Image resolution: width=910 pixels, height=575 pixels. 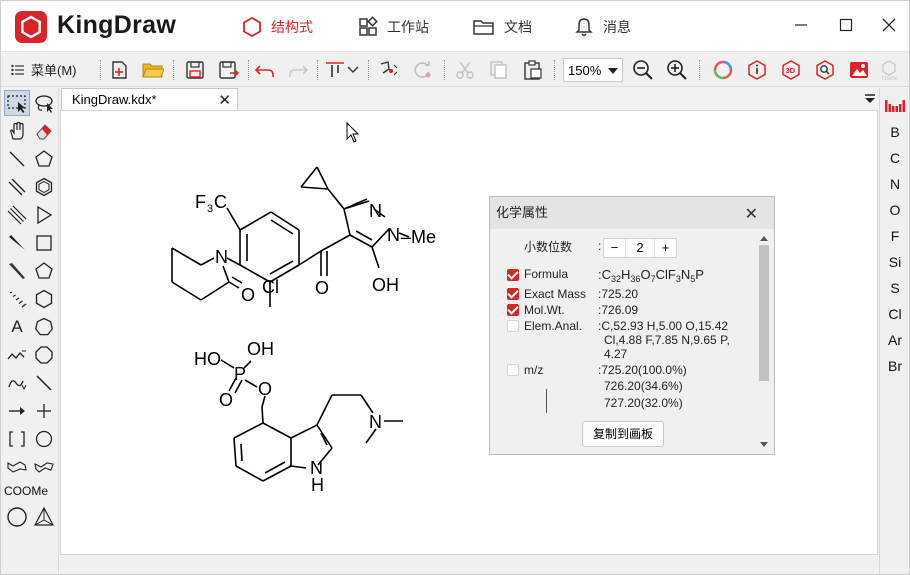 I want to click on menu-button: 菜单(M), so click(x=44, y=69).